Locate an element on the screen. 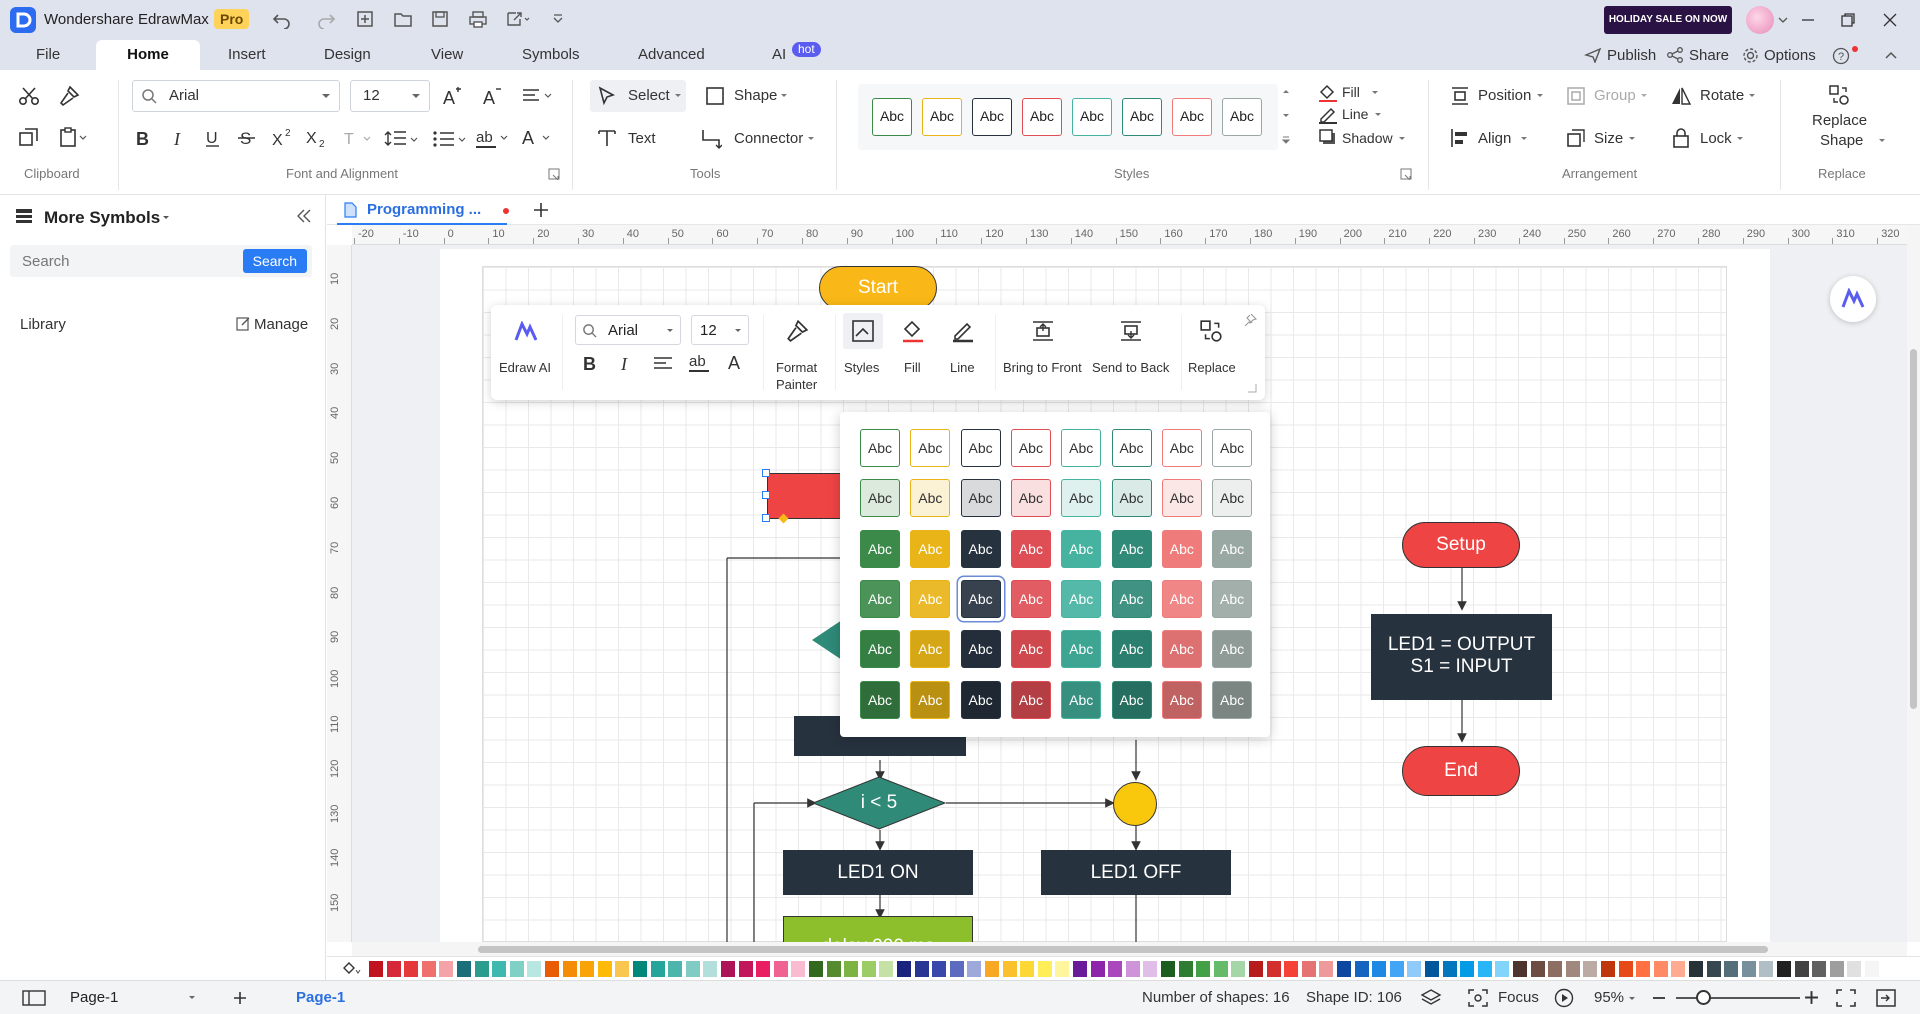 The width and height of the screenshot is (1920, 1014). zoom-out-icon is located at coordinates (1659, 998).